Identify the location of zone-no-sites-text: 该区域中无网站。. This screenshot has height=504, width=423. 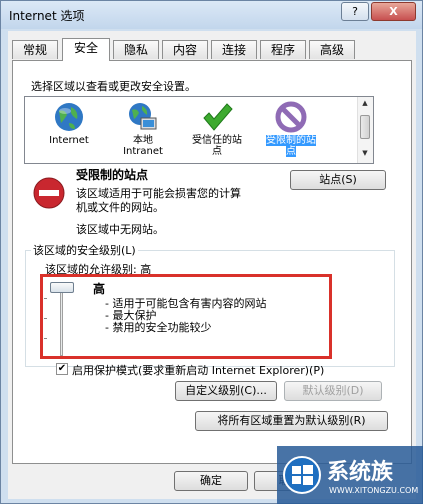
(120, 229).